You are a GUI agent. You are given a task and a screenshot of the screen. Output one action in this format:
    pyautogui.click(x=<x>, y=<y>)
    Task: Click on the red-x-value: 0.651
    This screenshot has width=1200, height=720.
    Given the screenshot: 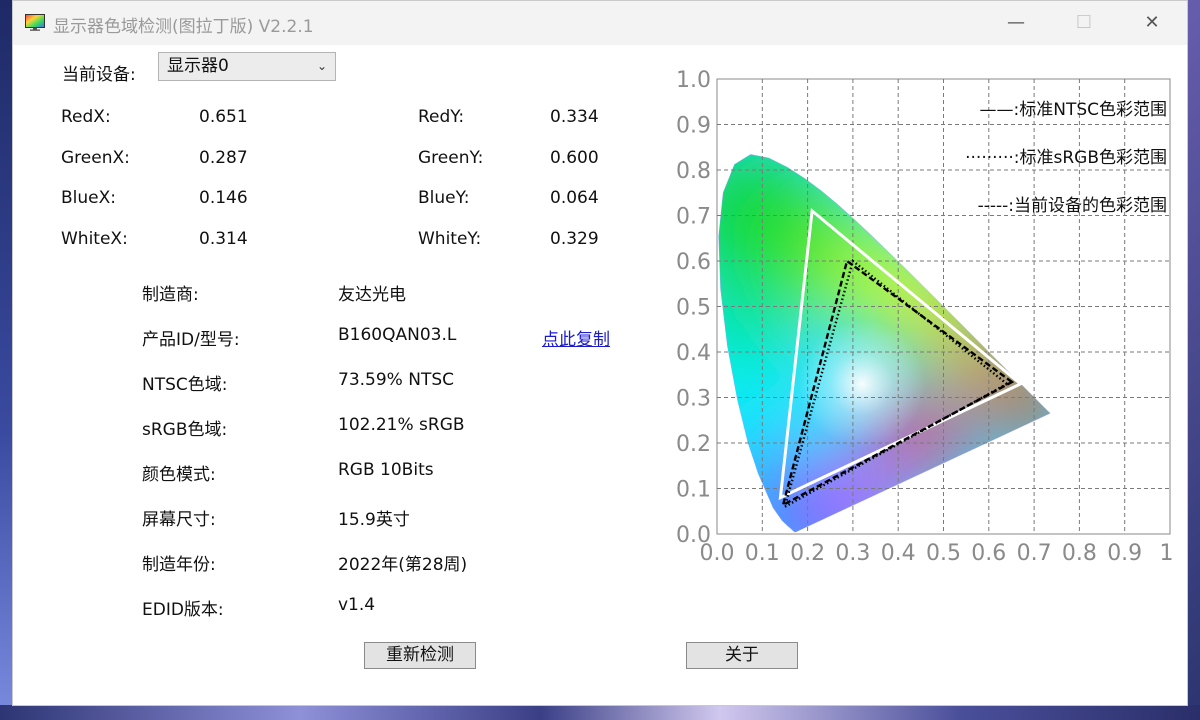 What is the action you would take?
    pyautogui.click(x=223, y=117)
    